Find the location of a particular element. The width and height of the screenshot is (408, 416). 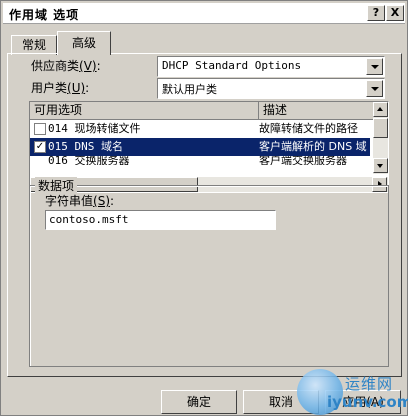

column-header-description: 描述 is located at coordinates (323, 111).